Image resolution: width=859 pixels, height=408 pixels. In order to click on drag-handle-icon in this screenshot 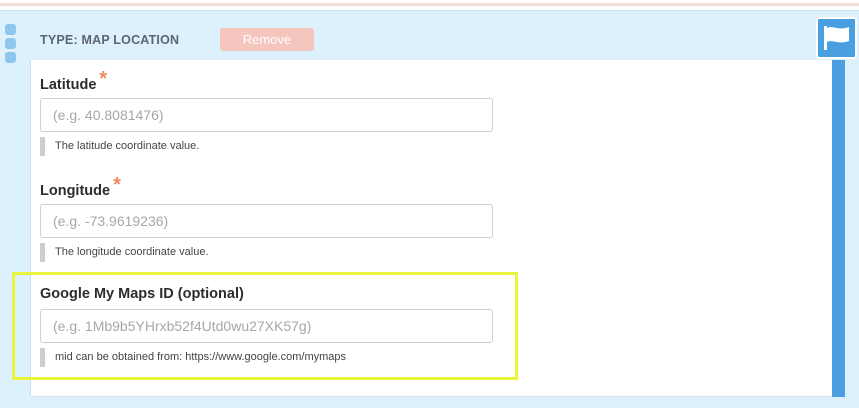, I will do `click(11, 45)`.